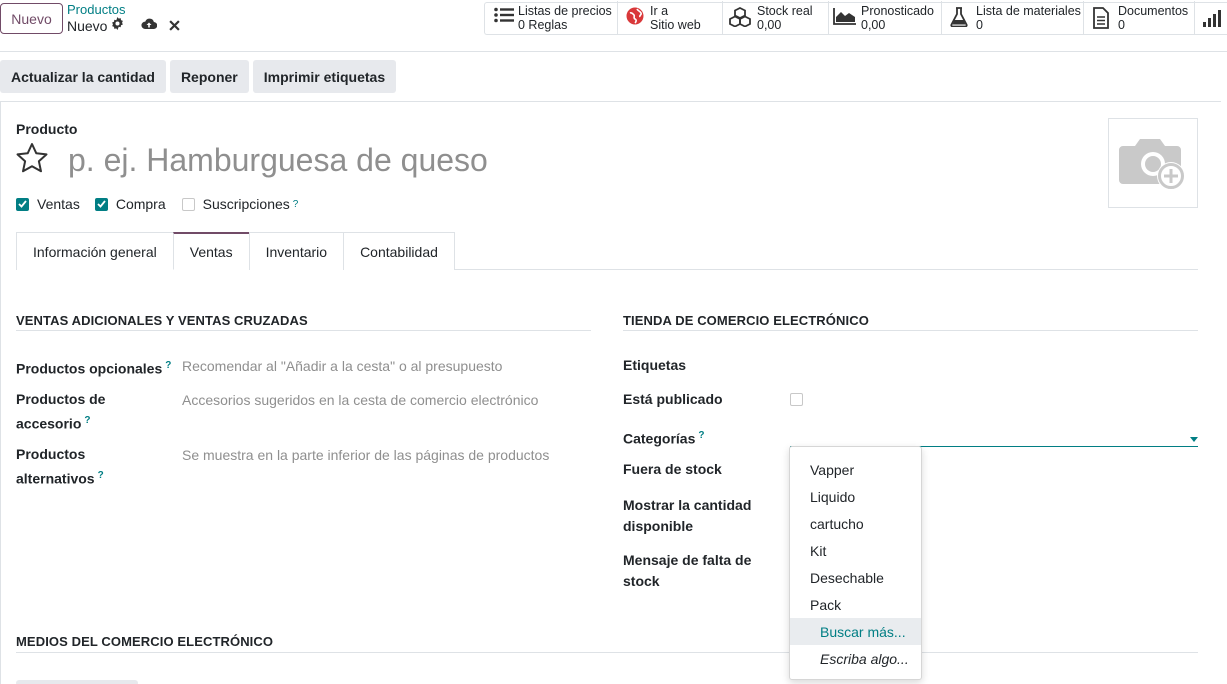 This screenshot has width=1227, height=684. I want to click on tab-contabilidad: Contabilidad, so click(399, 251).